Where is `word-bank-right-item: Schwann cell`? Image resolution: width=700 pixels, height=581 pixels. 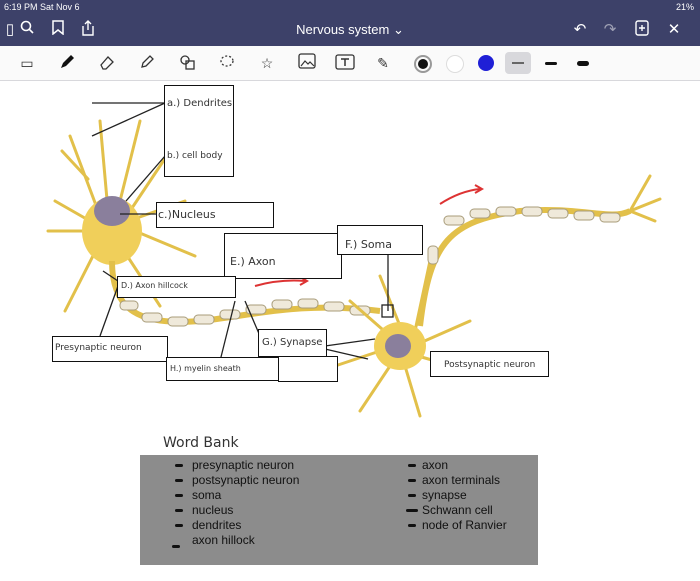
word-bank-right-item: Schwann cell is located at coordinates (457, 510).